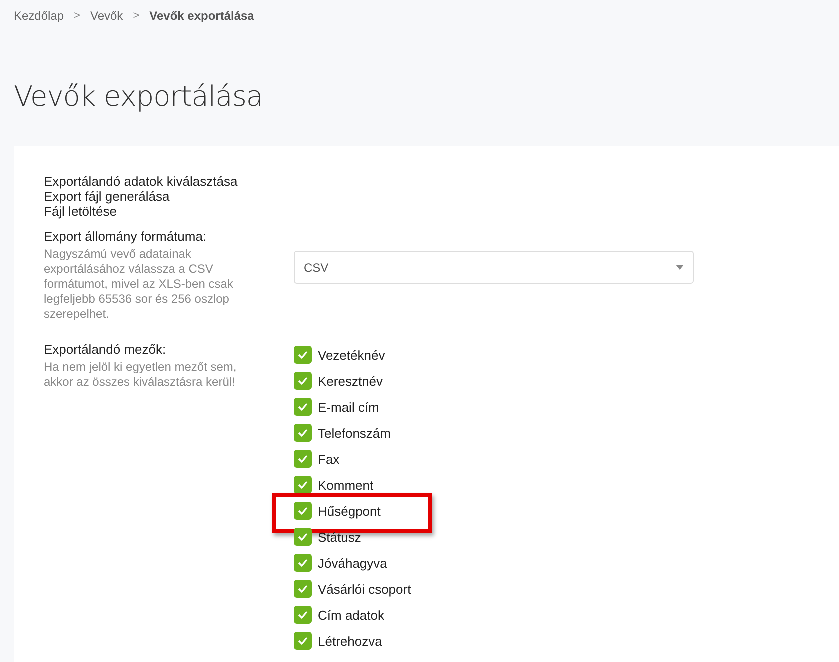  What do you see at coordinates (350, 641) in the screenshot?
I see `checkbox-label: Létrehozva` at bounding box center [350, 641].